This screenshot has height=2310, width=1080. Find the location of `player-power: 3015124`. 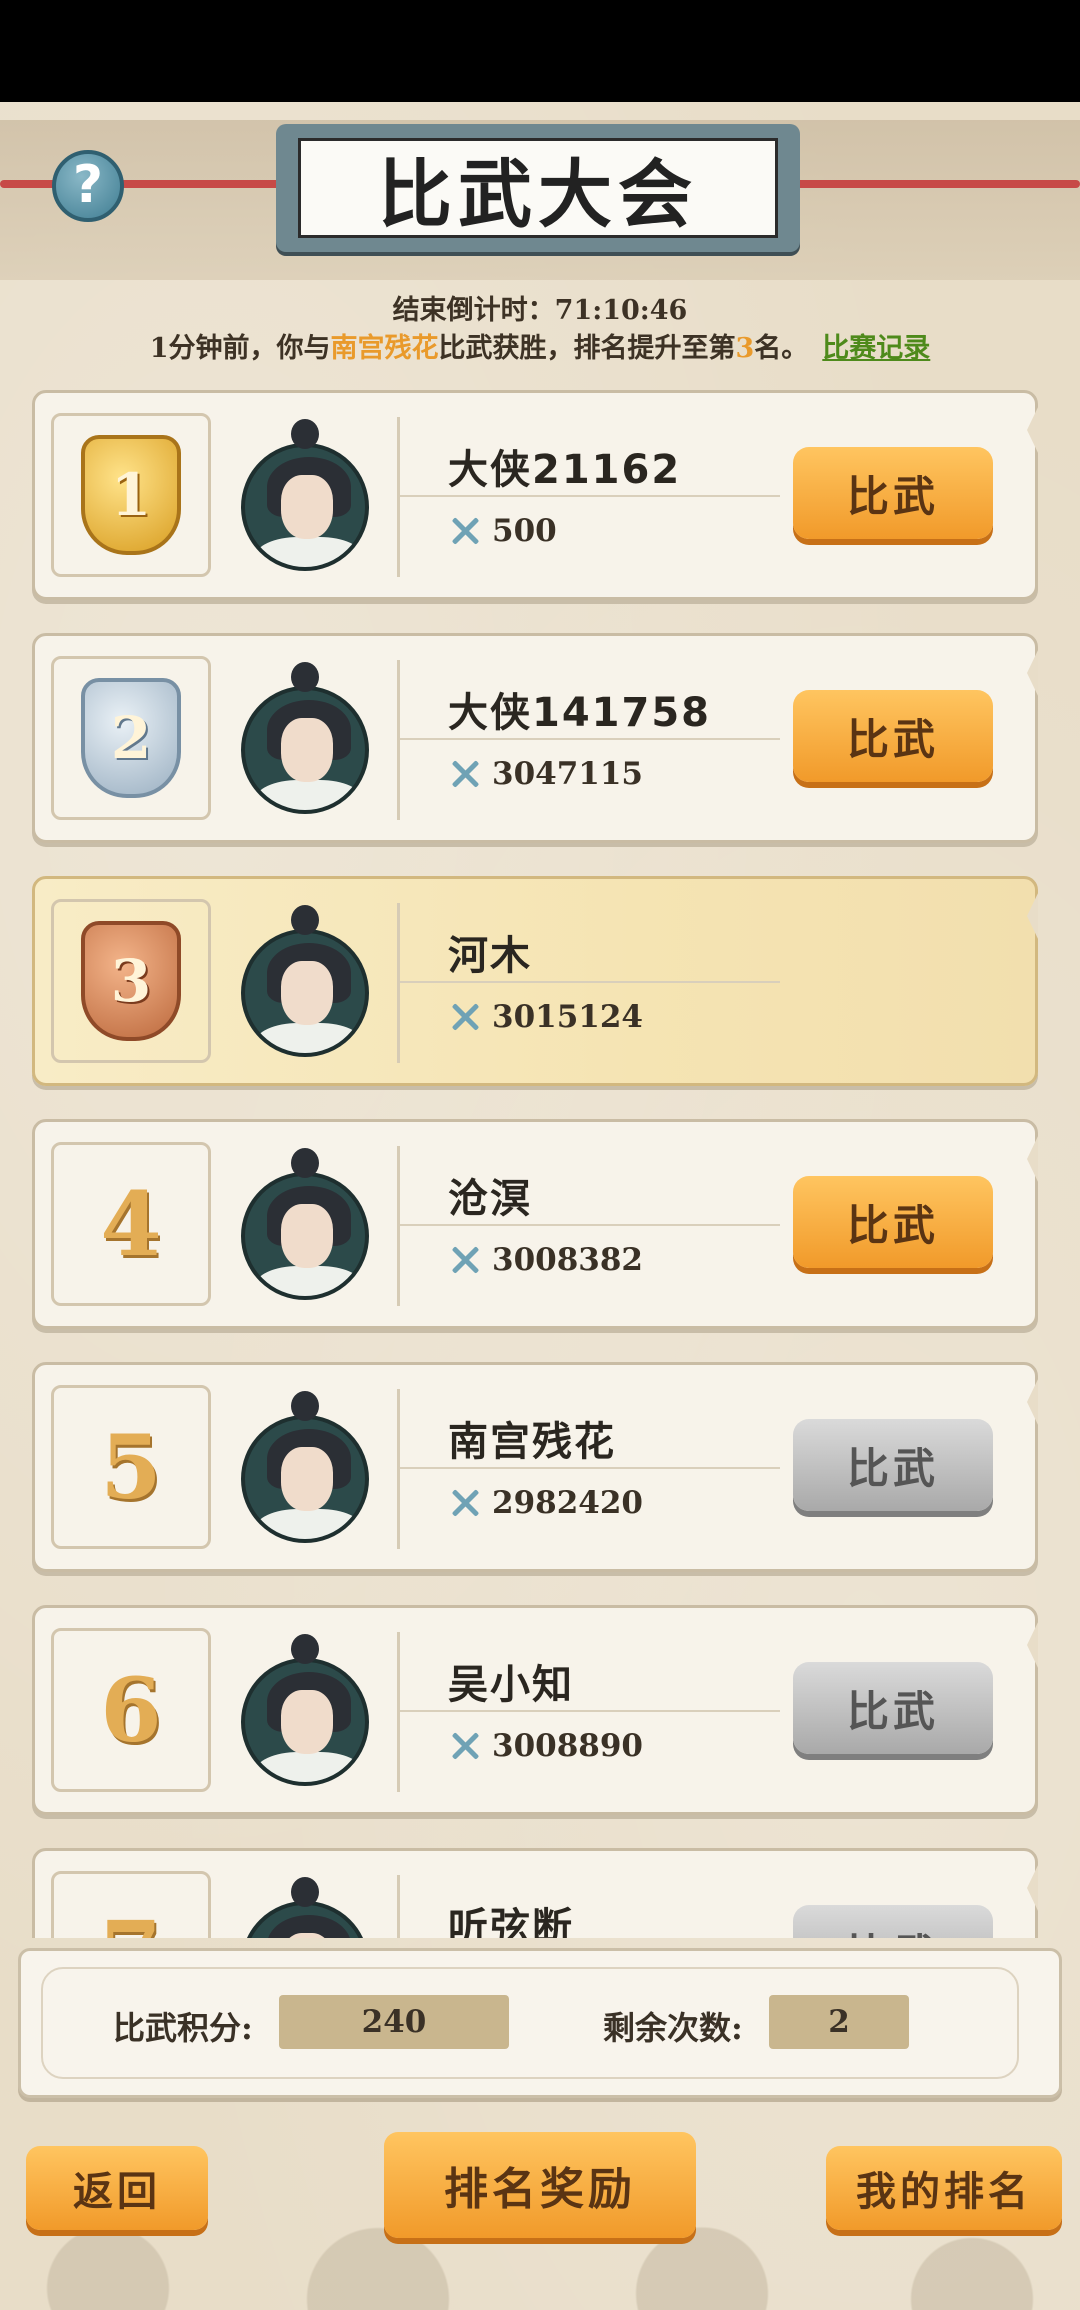

player-power: 3015124 is located at coordinates (545, 1017).